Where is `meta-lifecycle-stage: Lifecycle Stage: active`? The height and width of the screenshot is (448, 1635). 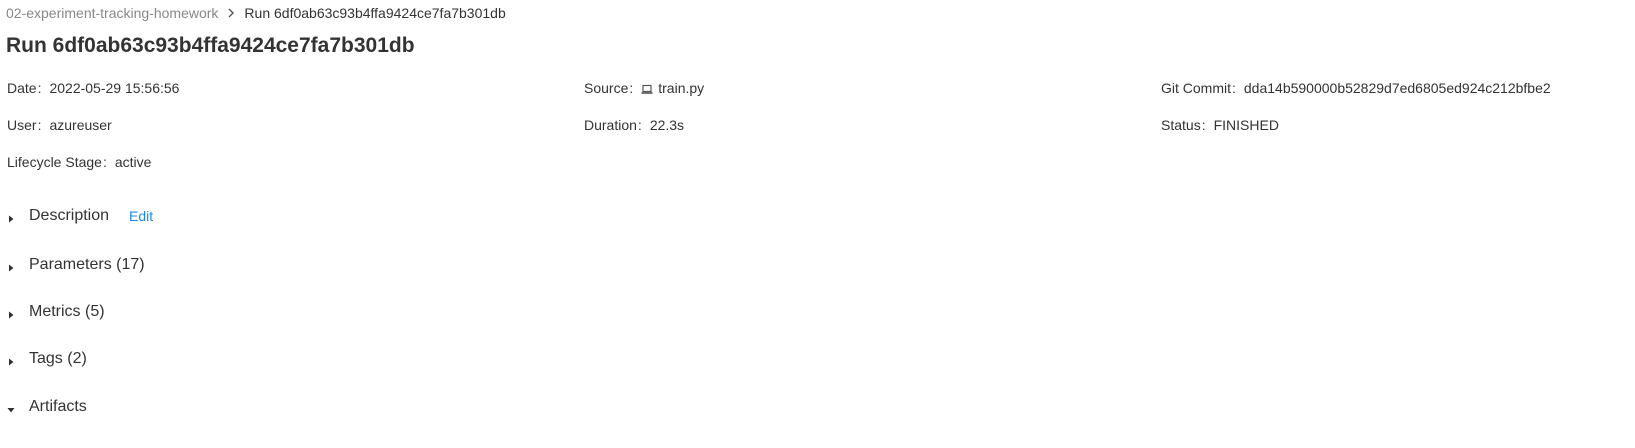
meta-lifecycle-stage: Lifecycle Stage: active is located at coordinates (79, 162).